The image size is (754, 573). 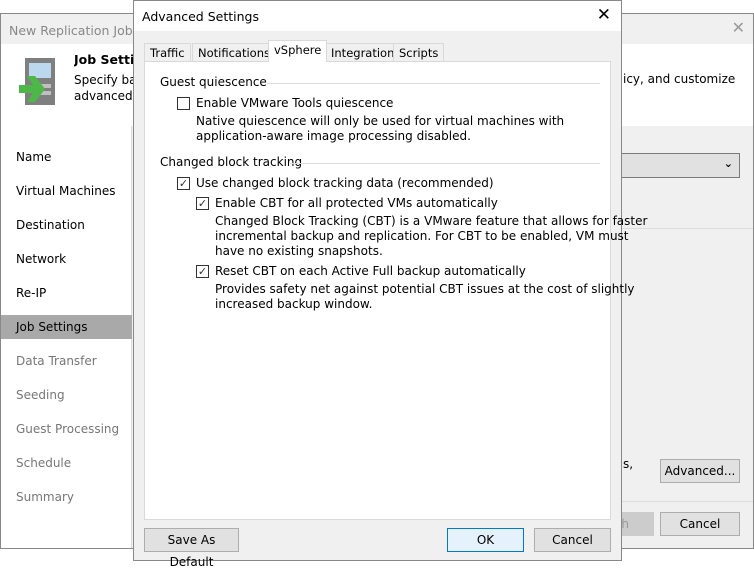 I want to click on sidebar-item-summary: Summary, so click(x=45, y=497).